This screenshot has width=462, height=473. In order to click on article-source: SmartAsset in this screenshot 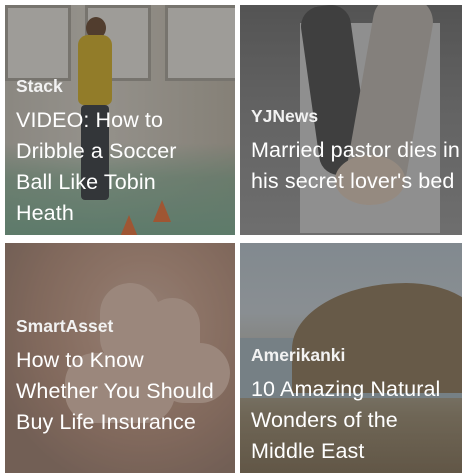, I will do `click(65, 326)`.